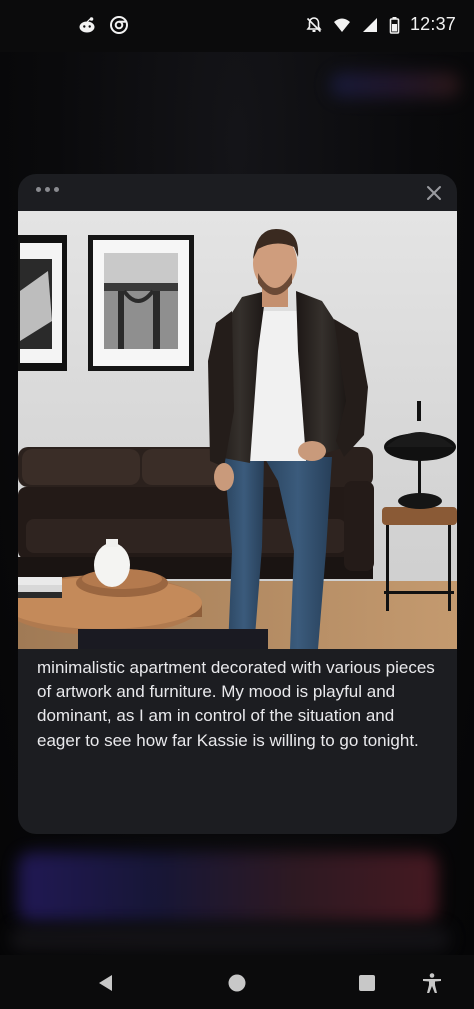 The height and width of the screenshot is (1009, 474). Describe the element at coordinates (367, 983) in the screenshot. I see `recents-icon` at that location.